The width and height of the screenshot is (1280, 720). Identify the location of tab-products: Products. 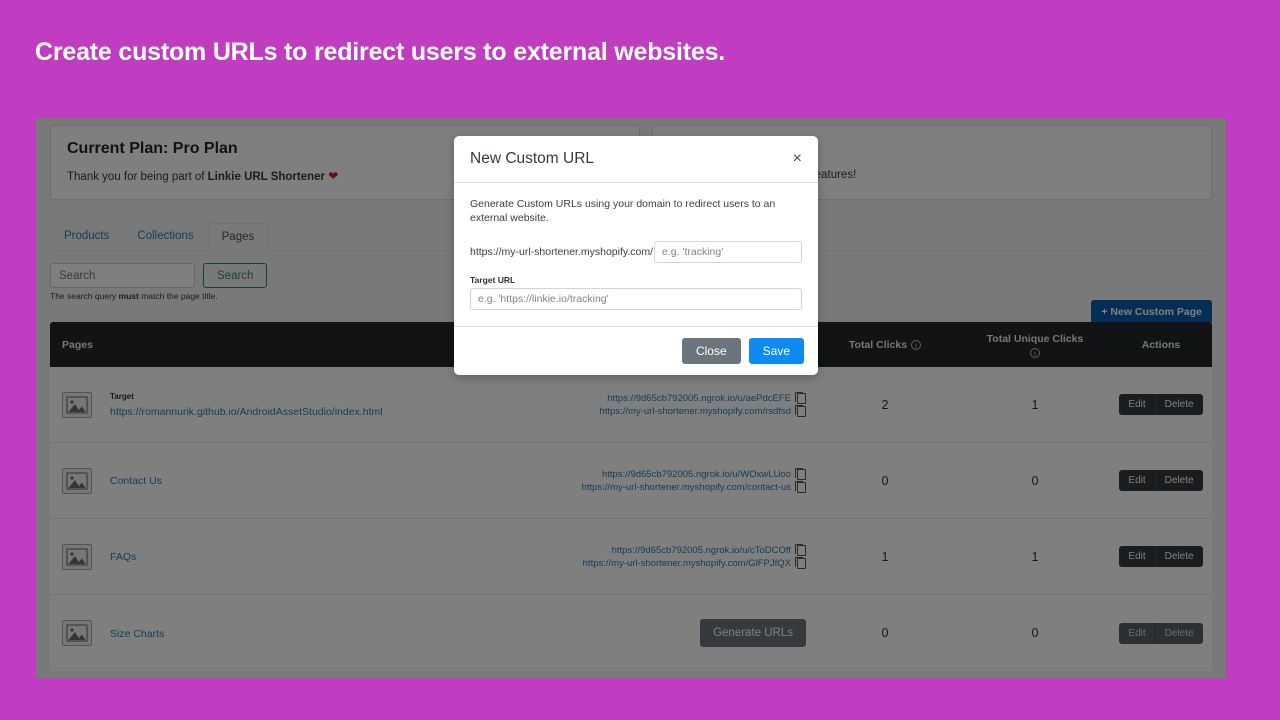
(86, 236).